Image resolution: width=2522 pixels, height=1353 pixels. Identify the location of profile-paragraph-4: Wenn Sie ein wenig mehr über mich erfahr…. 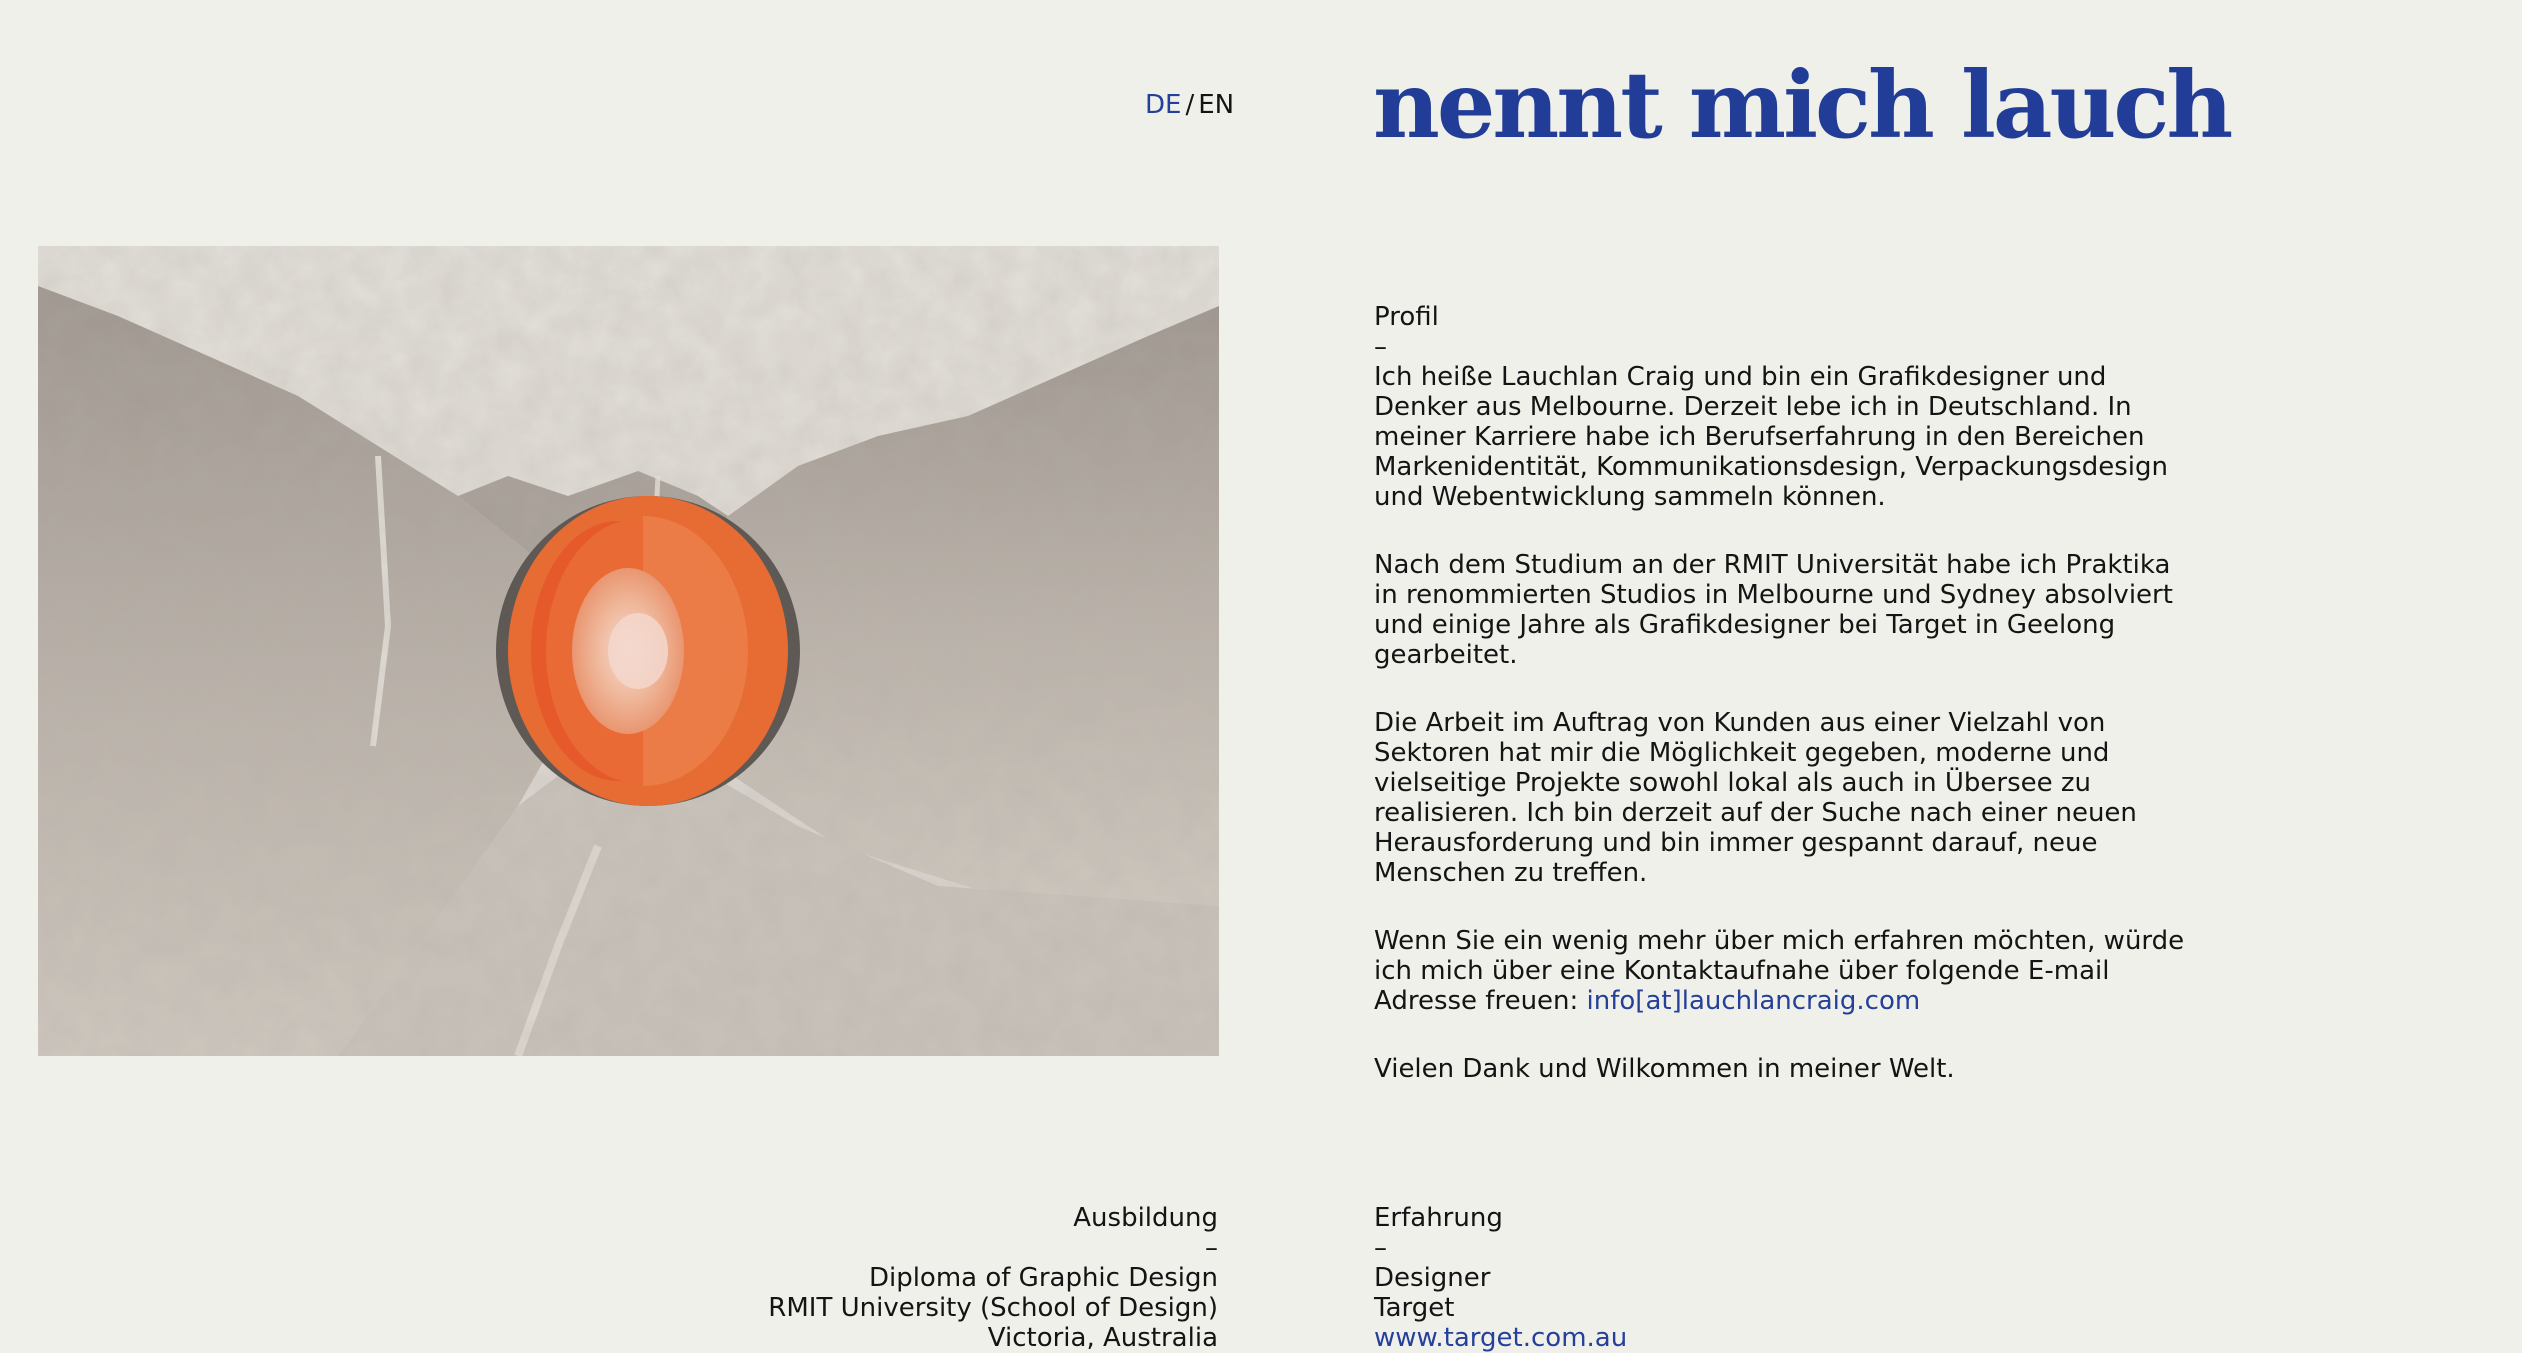
(1784, 971).